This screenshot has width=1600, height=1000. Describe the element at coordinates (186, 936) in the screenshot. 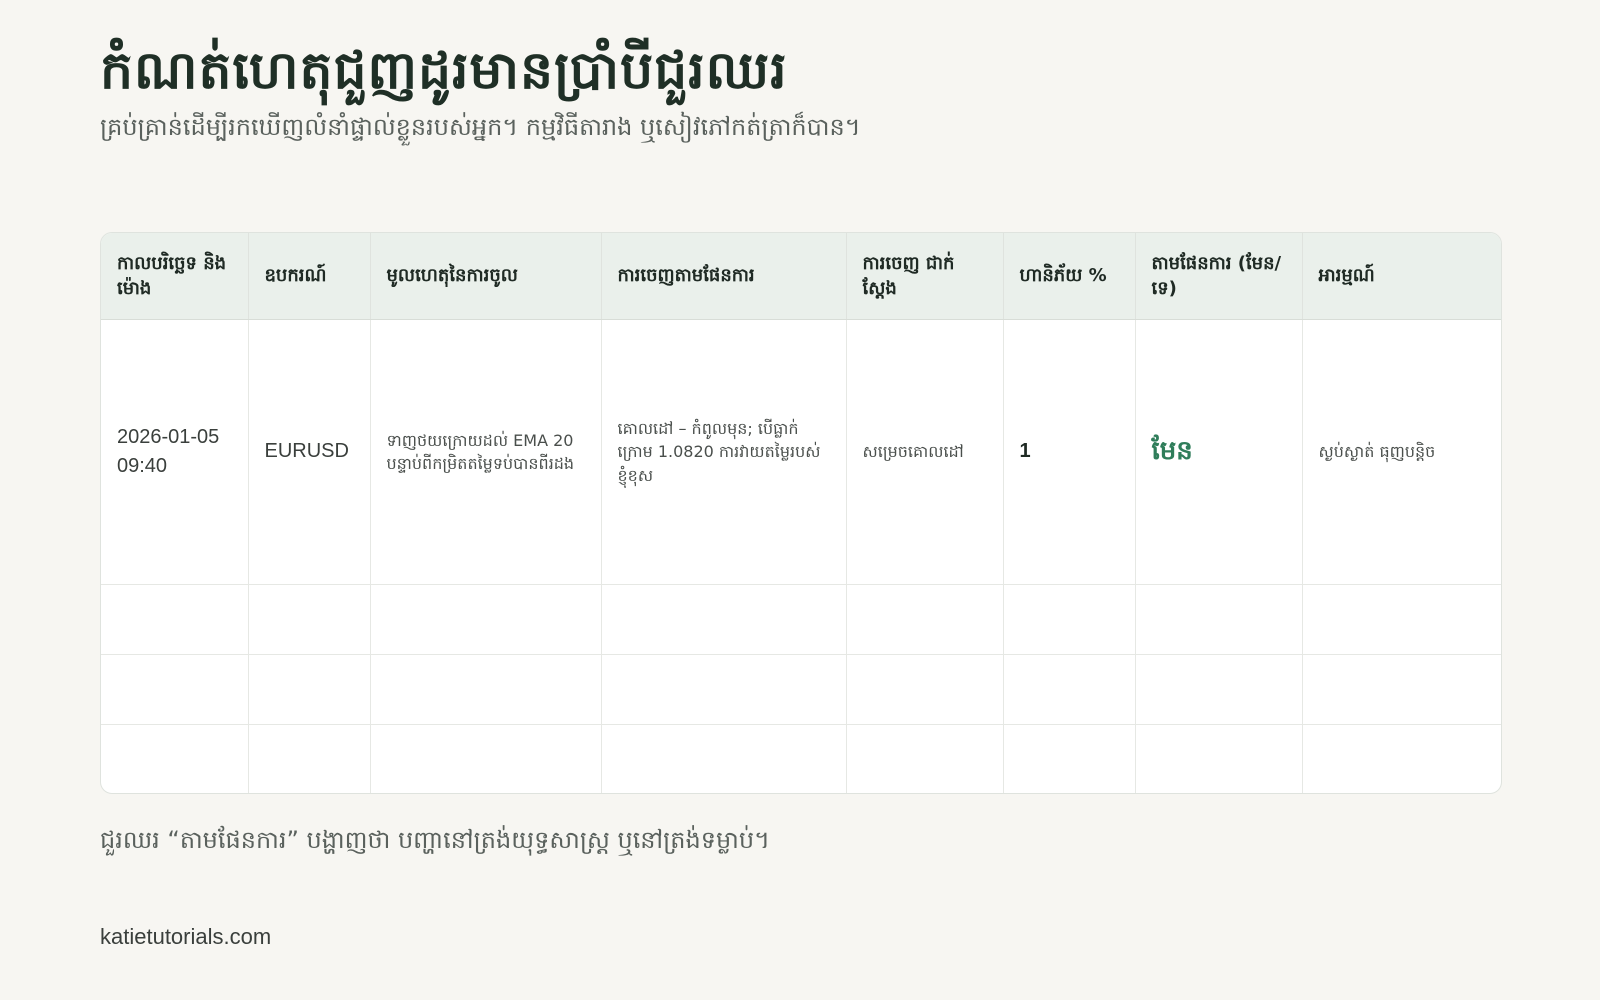

I see `site-url: katietutorials.com` at that location.